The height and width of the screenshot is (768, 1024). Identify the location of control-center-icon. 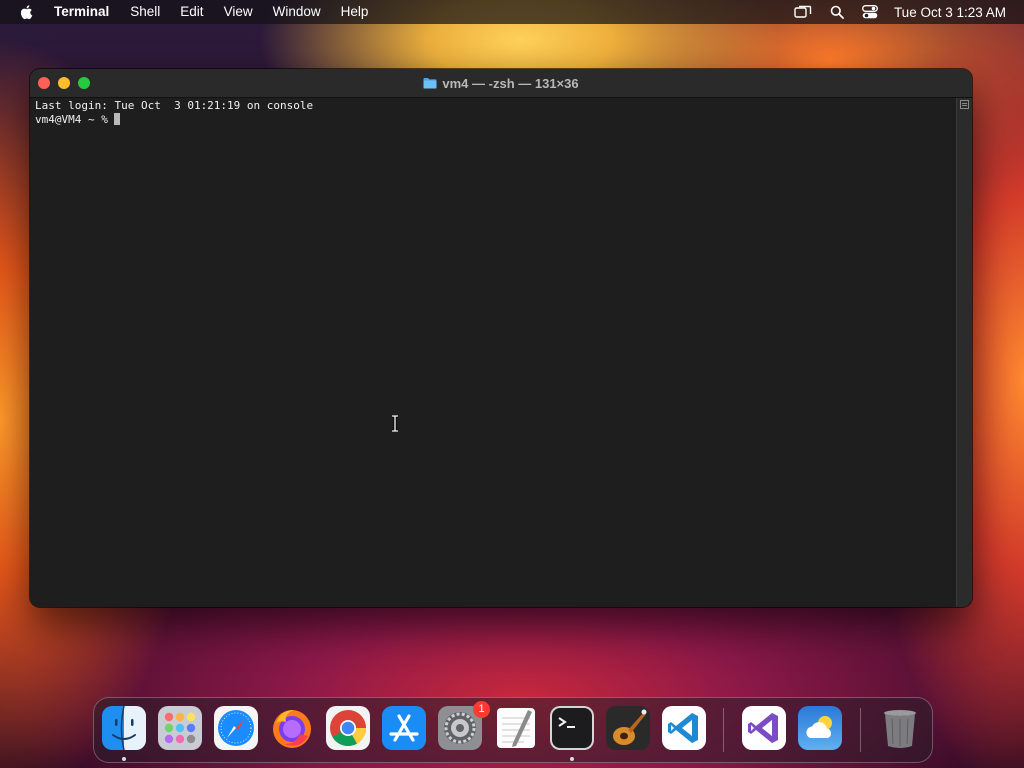
(869, 12).